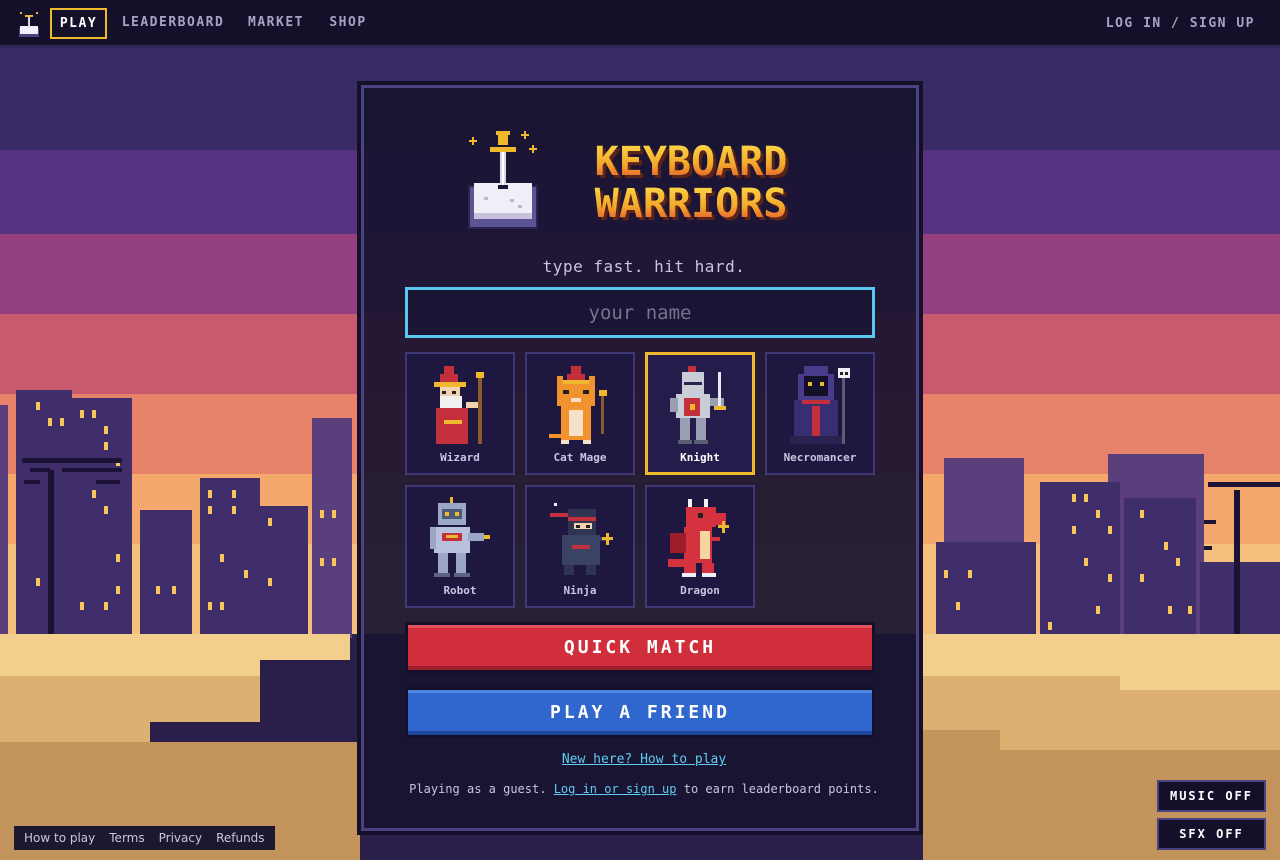 The width and height of the screenshot is (1280, 860). I want to click on character-card-robot: Robot, so click(460, 546).